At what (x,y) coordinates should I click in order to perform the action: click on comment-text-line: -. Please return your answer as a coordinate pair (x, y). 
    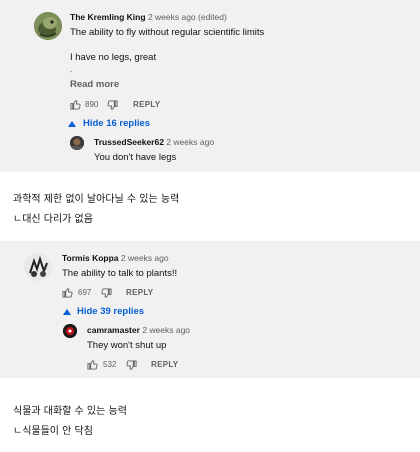
    Looking at the image, I should click on (71, 71).